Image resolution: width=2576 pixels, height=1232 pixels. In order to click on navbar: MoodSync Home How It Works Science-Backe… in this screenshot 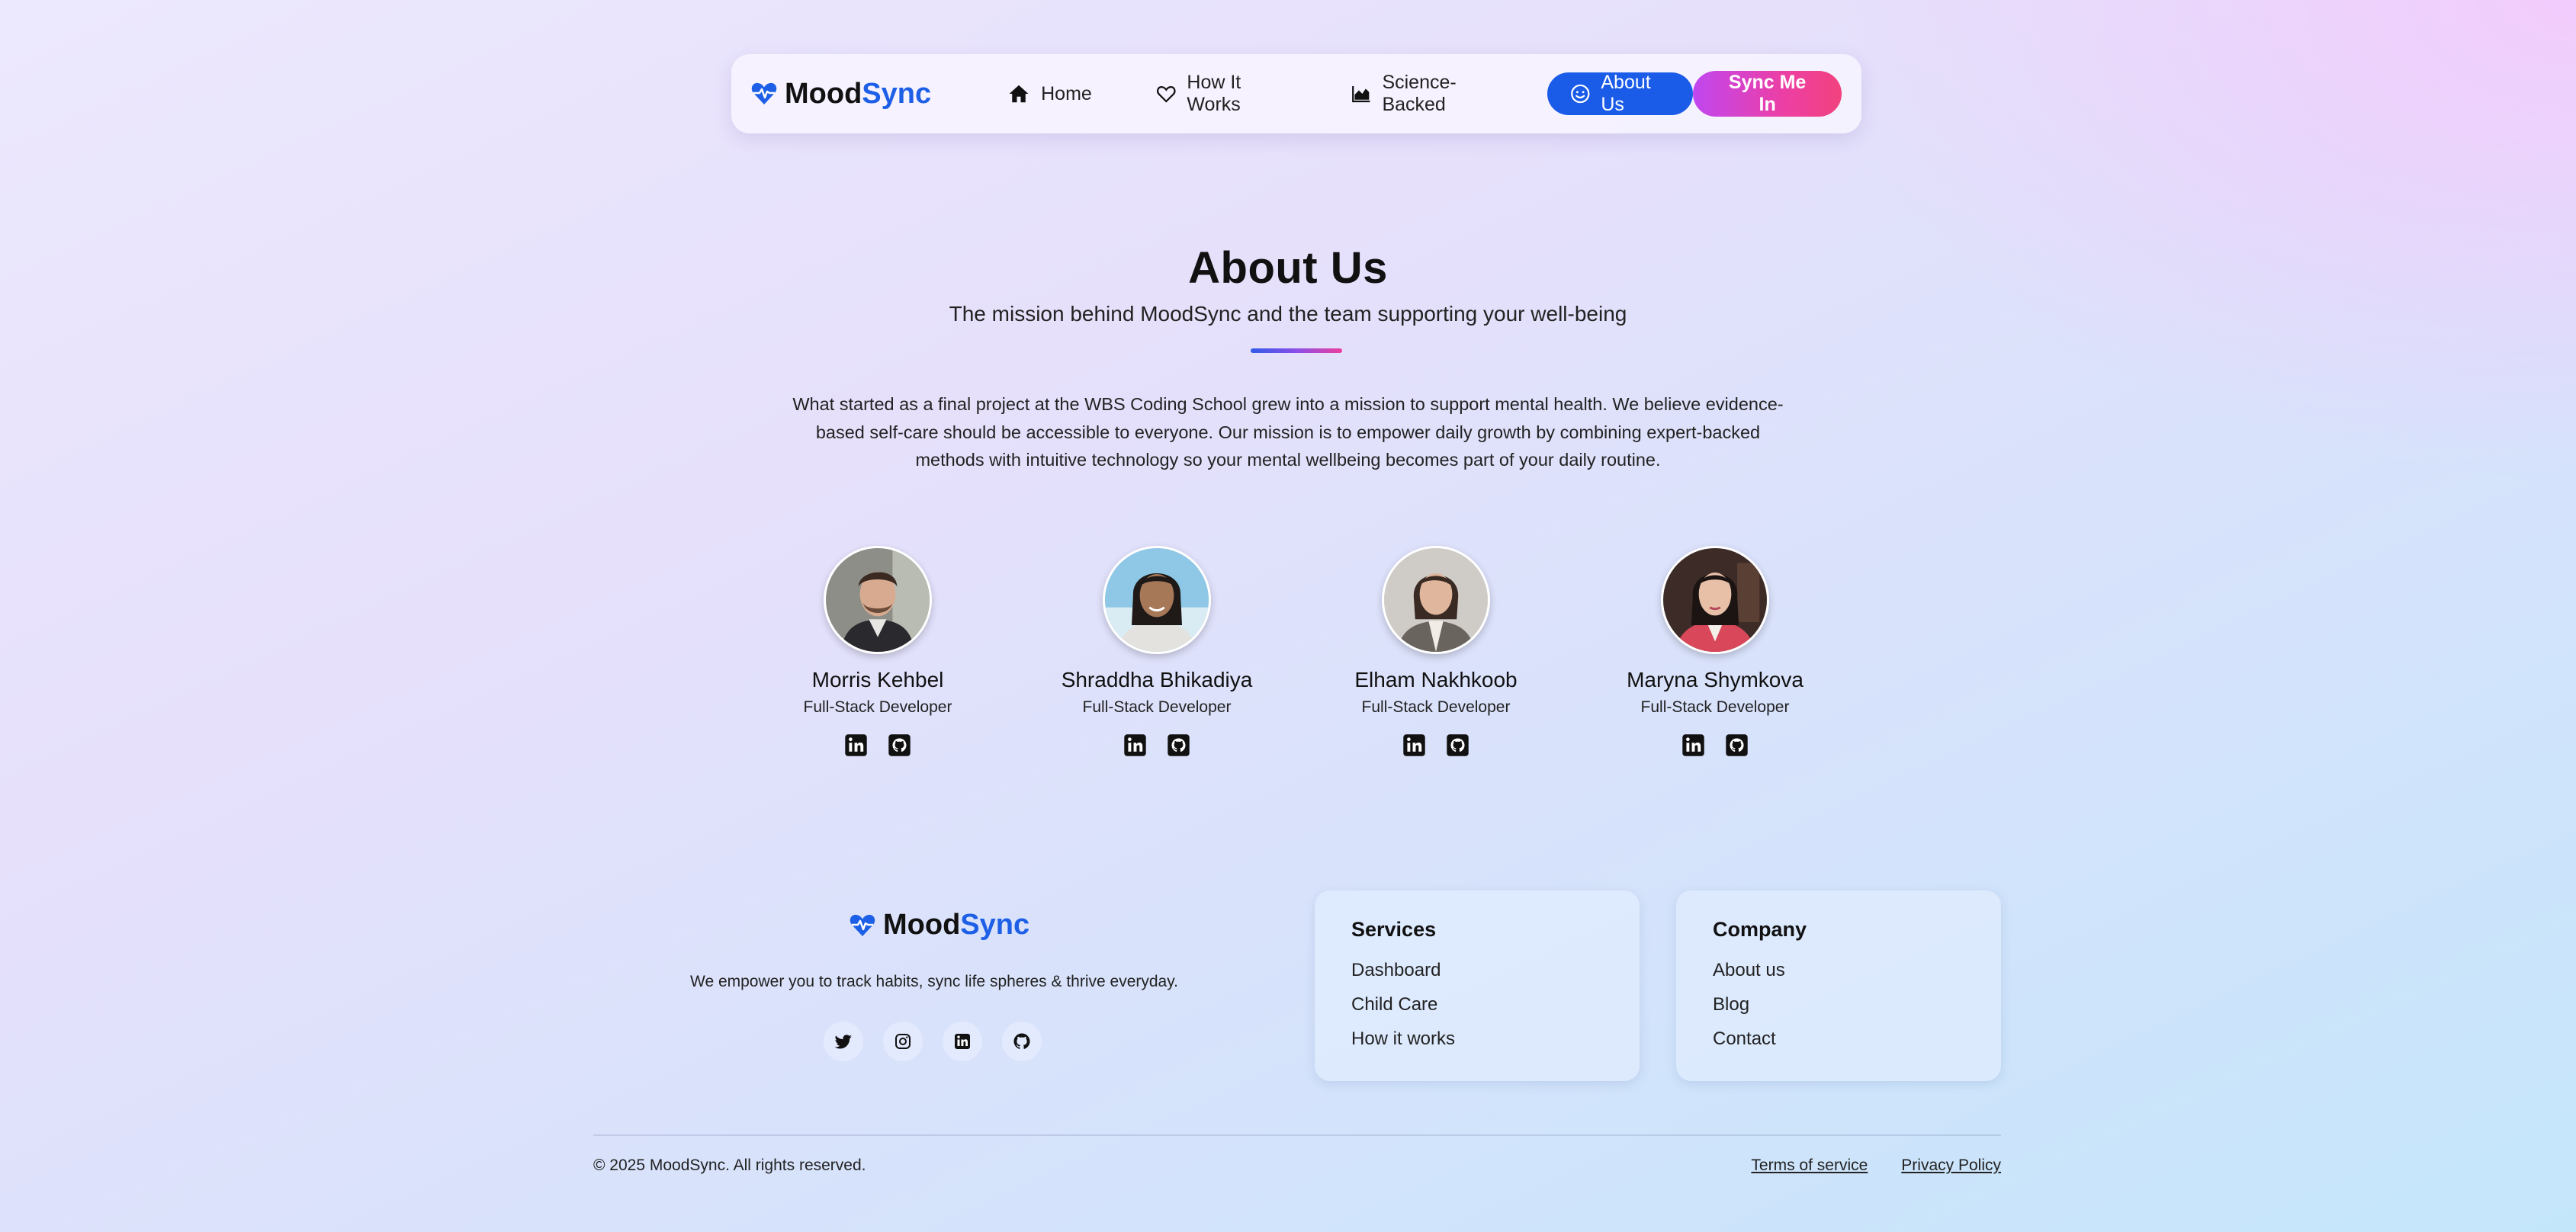, I will do `click(1296, 94)`.